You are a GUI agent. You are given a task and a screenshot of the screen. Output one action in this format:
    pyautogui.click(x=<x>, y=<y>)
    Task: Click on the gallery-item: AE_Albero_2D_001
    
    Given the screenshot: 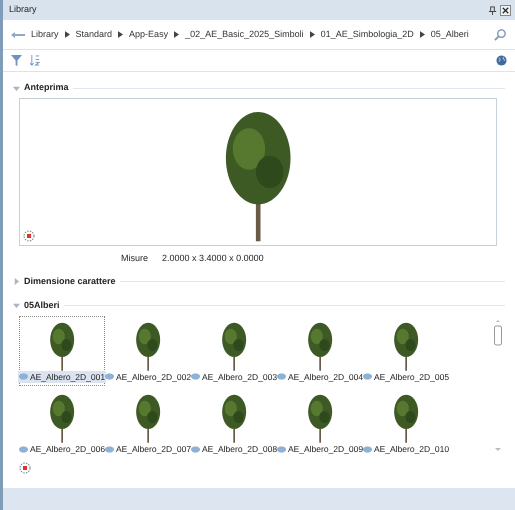 What is the action you would take?
    pyautogui.click(x=62, y=351)
    